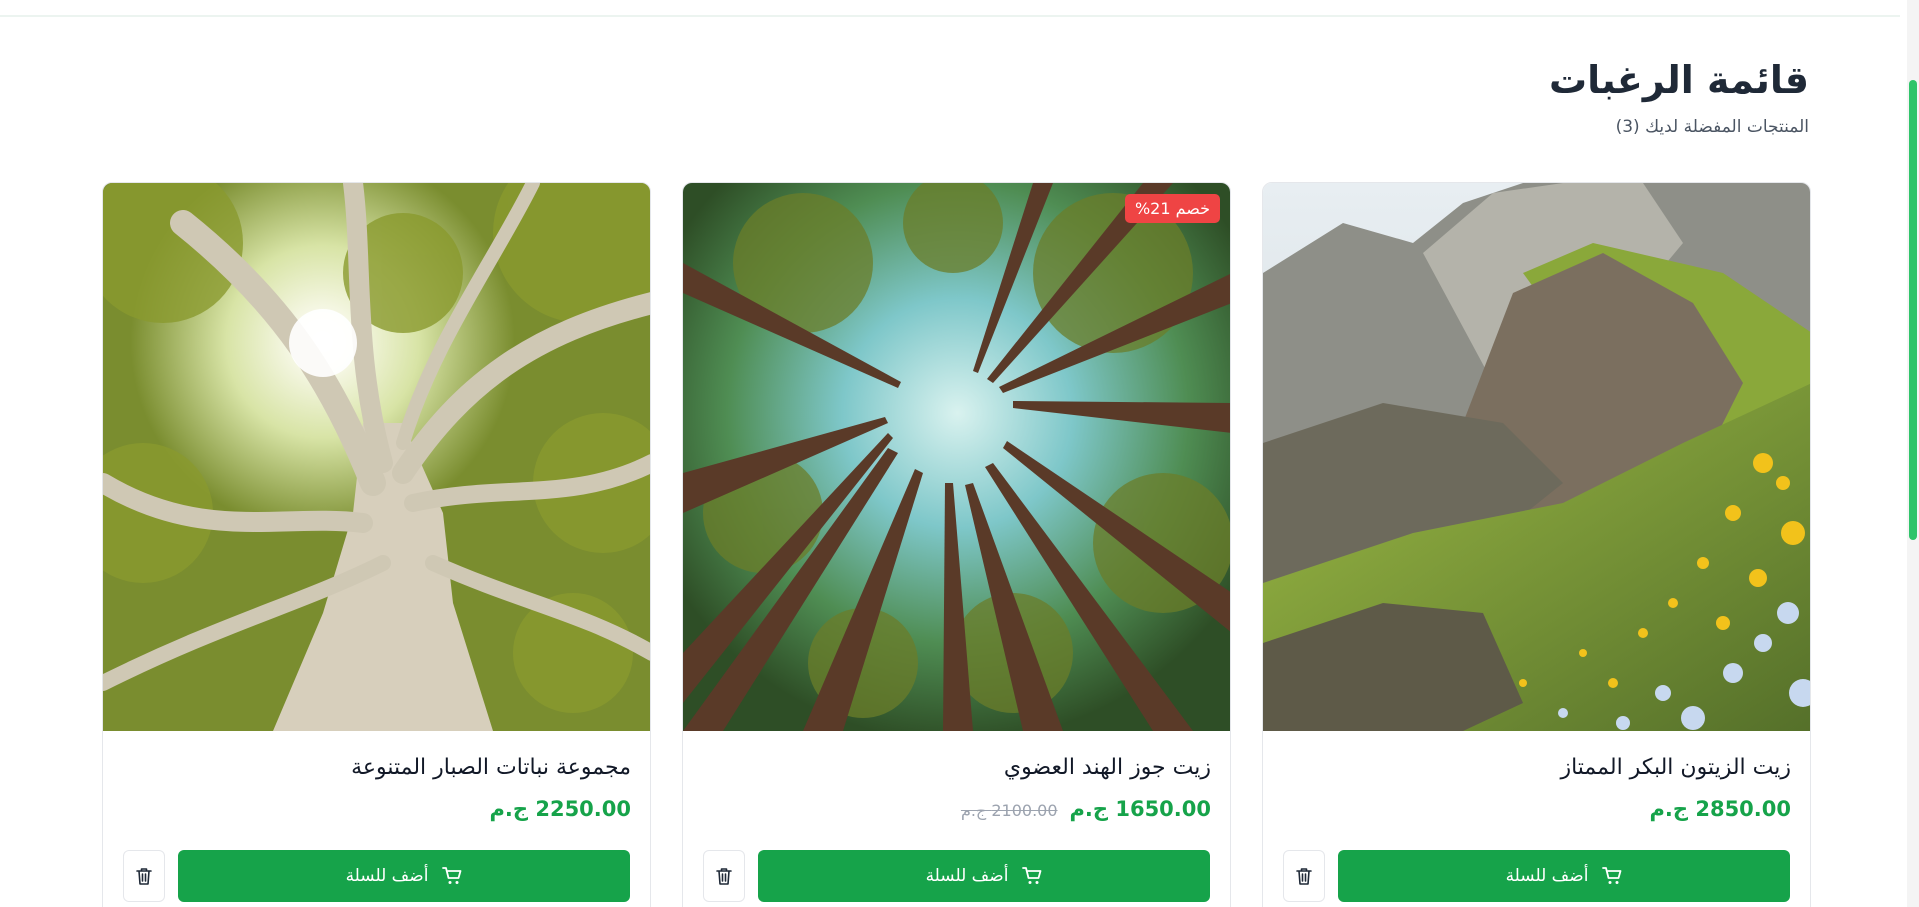  I want to click on page-title: قائمة الرغبات, so click(1678, 80).